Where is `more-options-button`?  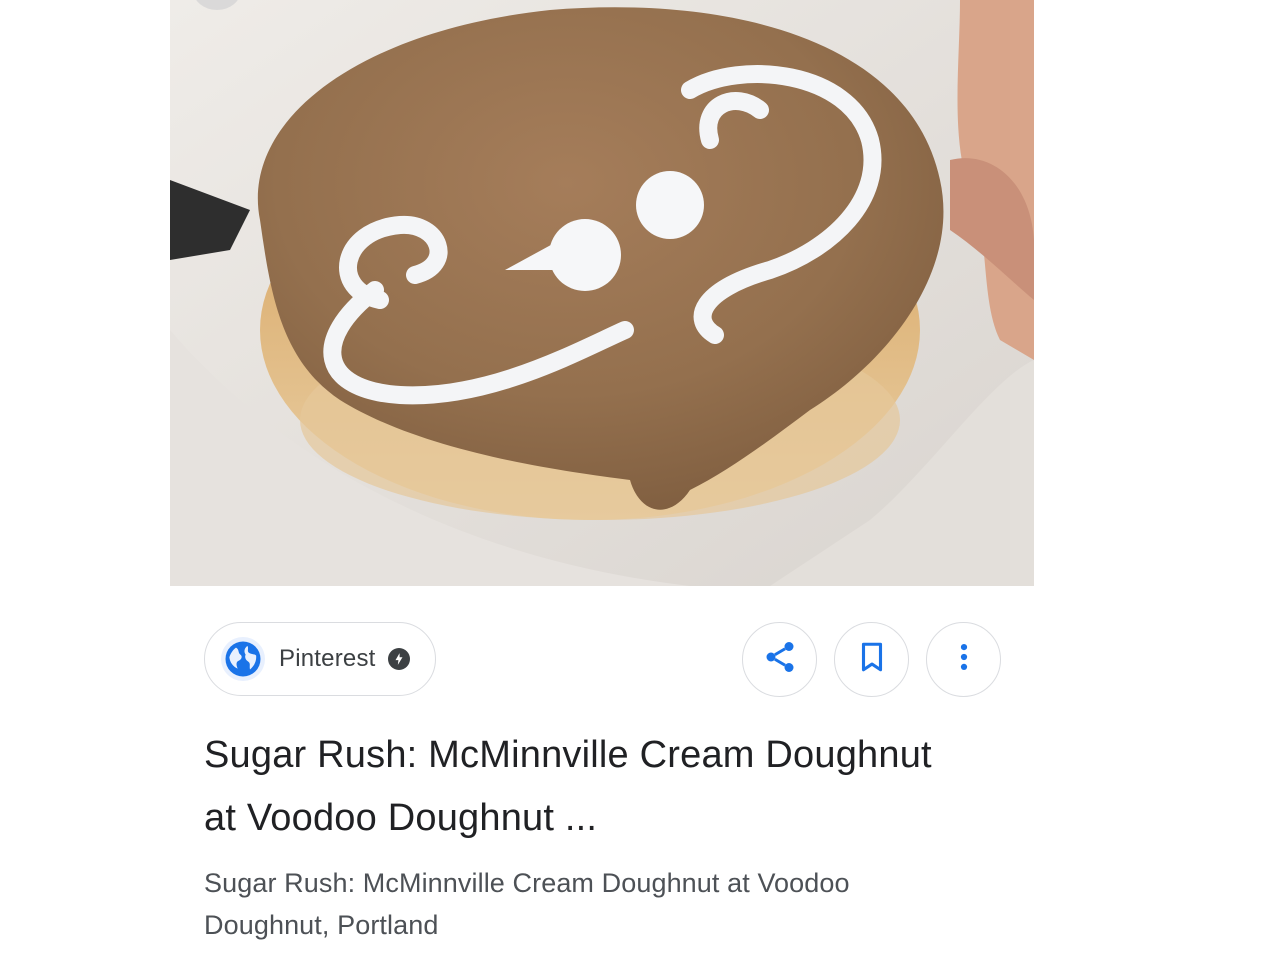
more-options-button is located at coordinates (963, 659).